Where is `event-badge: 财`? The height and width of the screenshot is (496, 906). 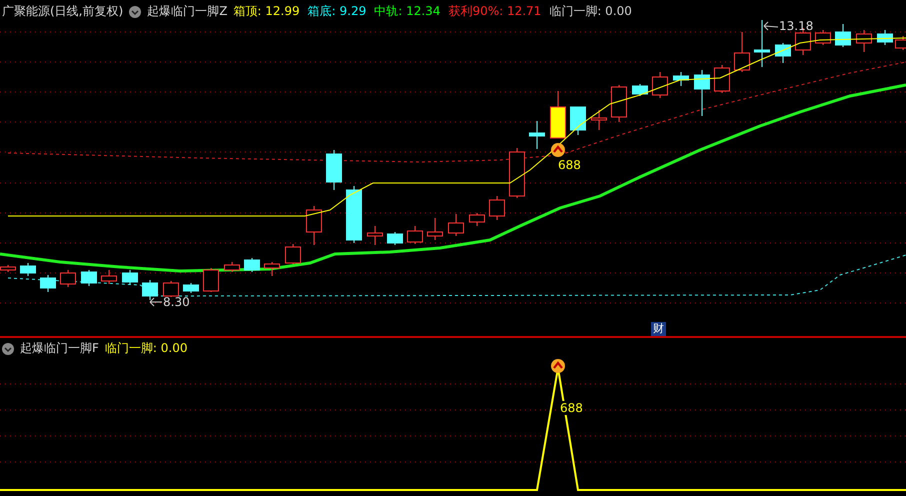
event-badge: 财 is located at coordinates (658, 329).